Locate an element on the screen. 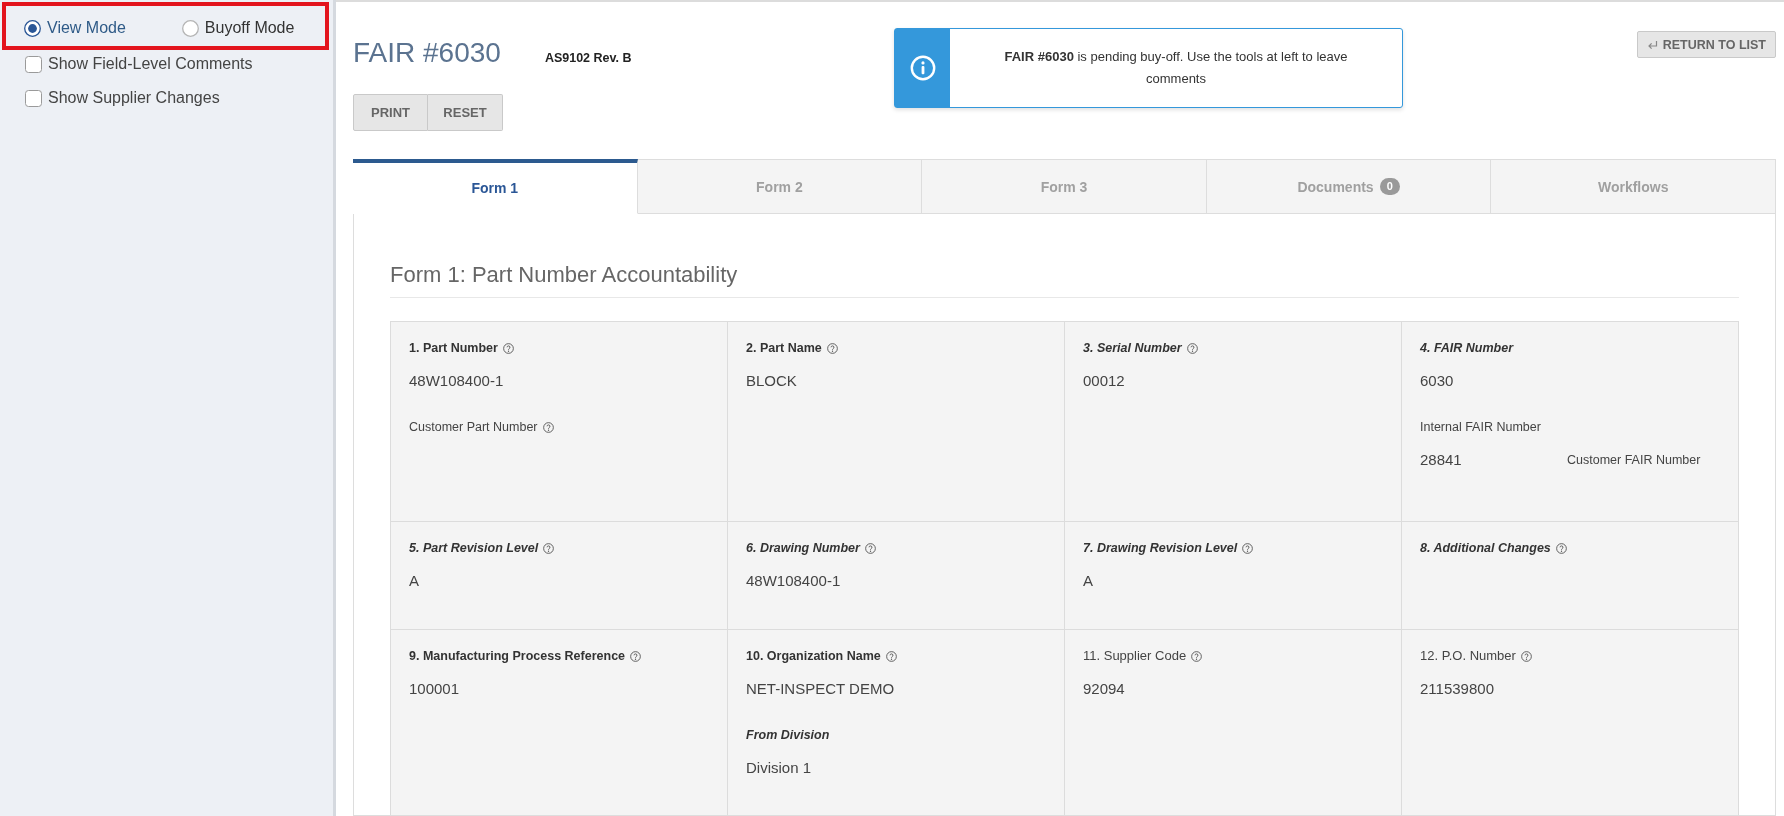 The width and height of the screenshot is (1784, 816). option-checkbox: Show Field-Level Comments is located at coordinates (139, 64).